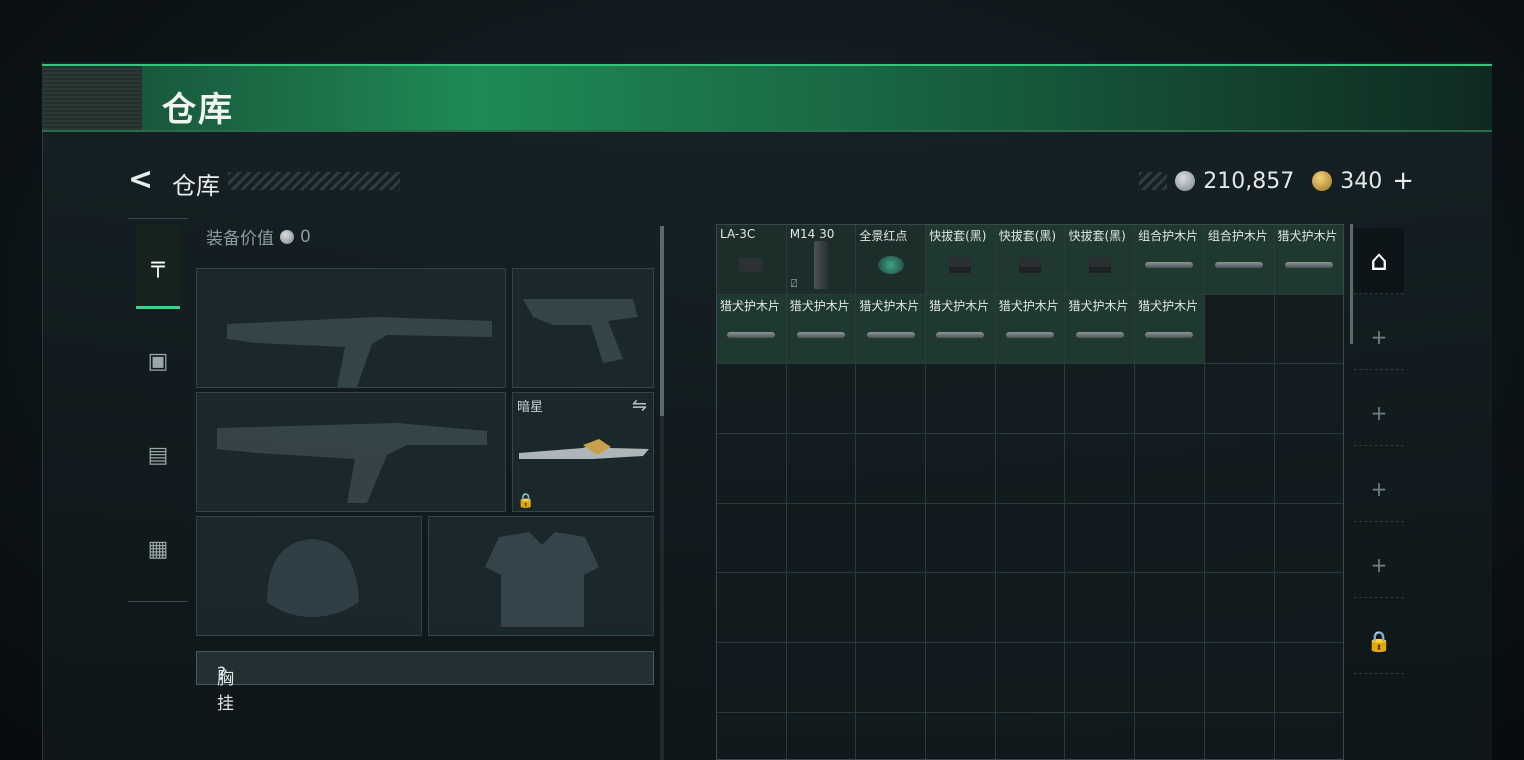  I want to click on chest-rig-section: 胸挂 ?, so click(425, 682).